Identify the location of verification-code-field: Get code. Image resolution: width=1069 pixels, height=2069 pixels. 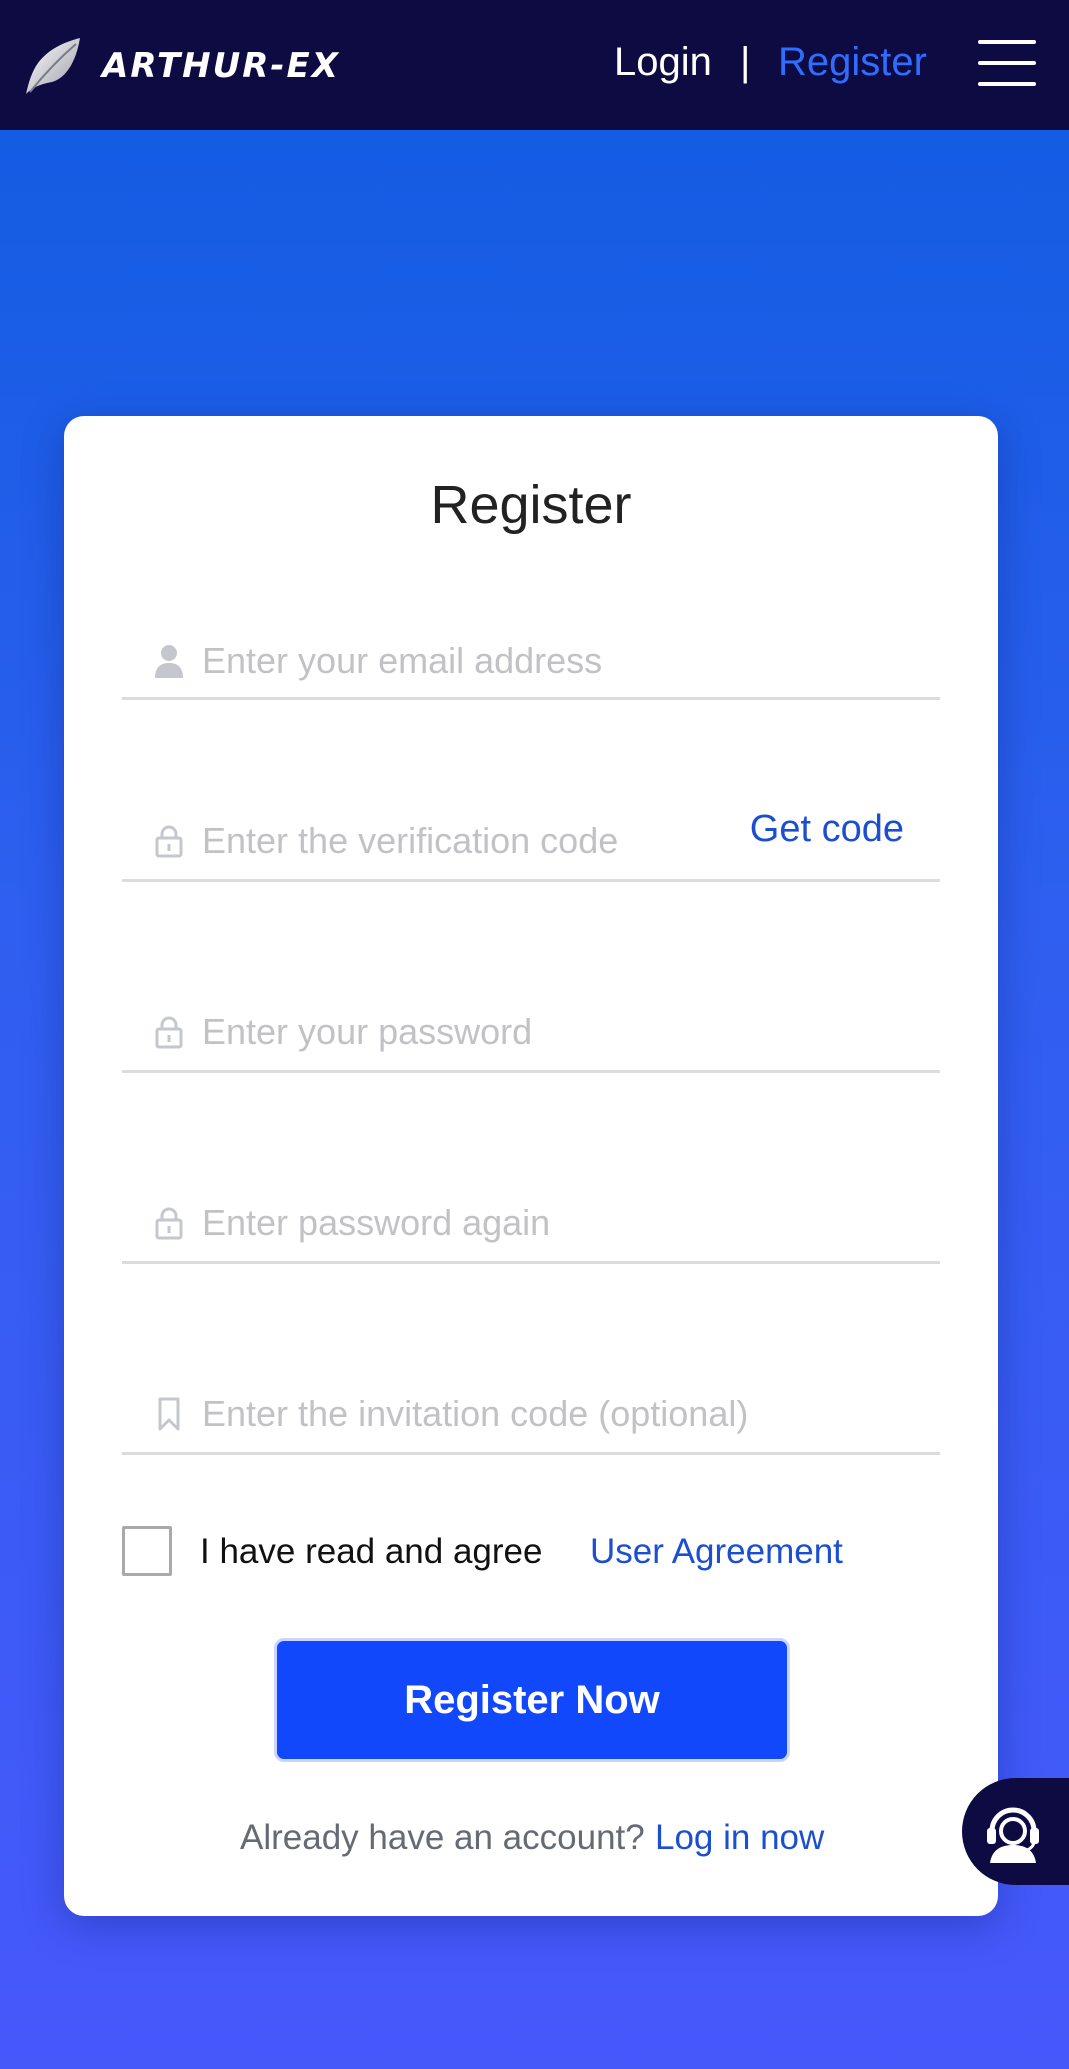
(531, 832).